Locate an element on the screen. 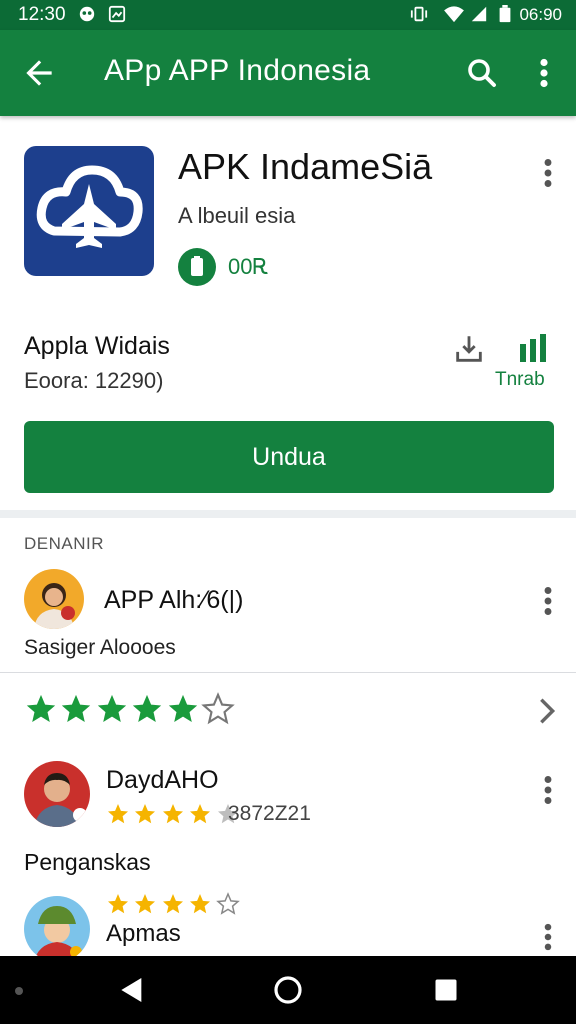 The image size is (576, 1024). wifi-icon is located at coordinates (454, 14).